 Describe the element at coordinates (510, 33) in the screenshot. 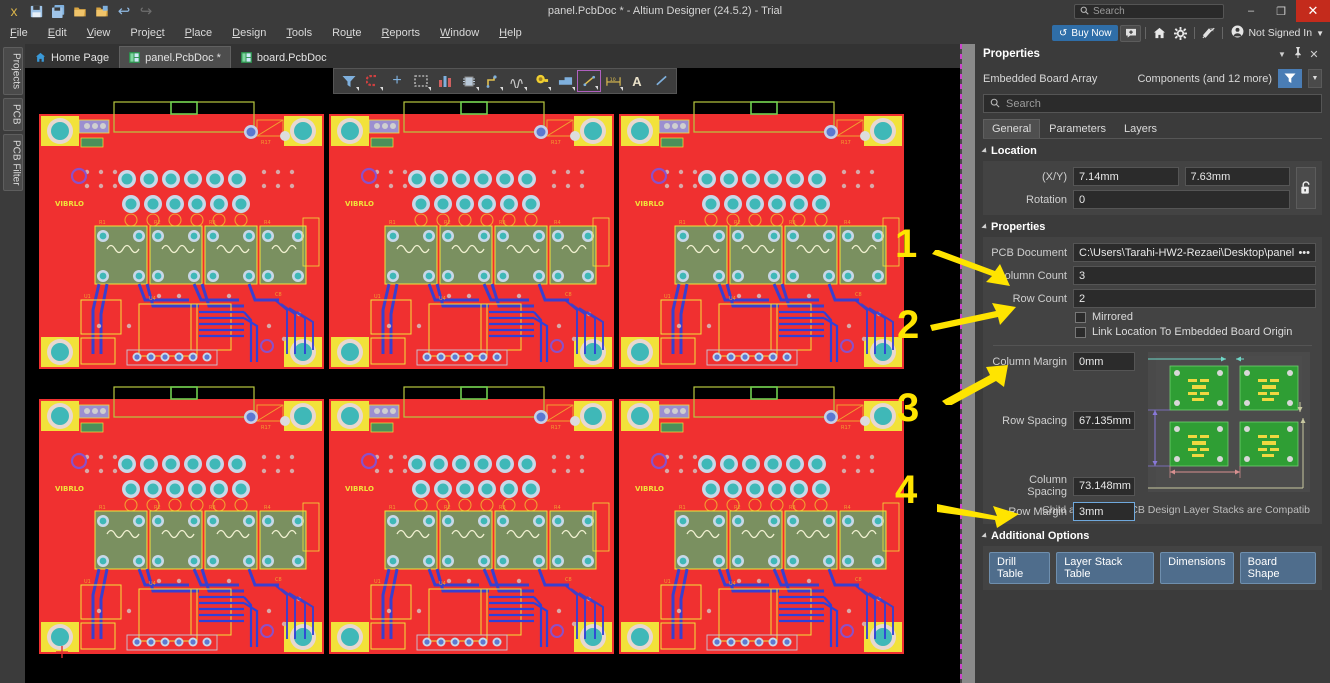

I see `menu-help: Help` at that location.